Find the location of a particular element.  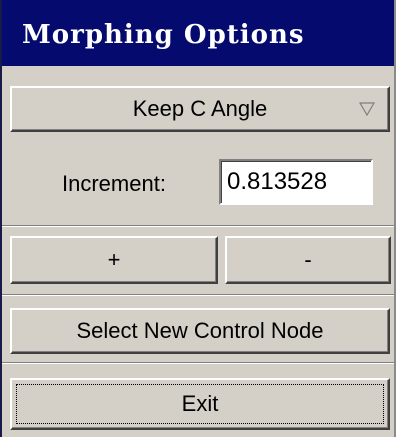

title-bar: Morphing Options is located at coordinates (198, 33).